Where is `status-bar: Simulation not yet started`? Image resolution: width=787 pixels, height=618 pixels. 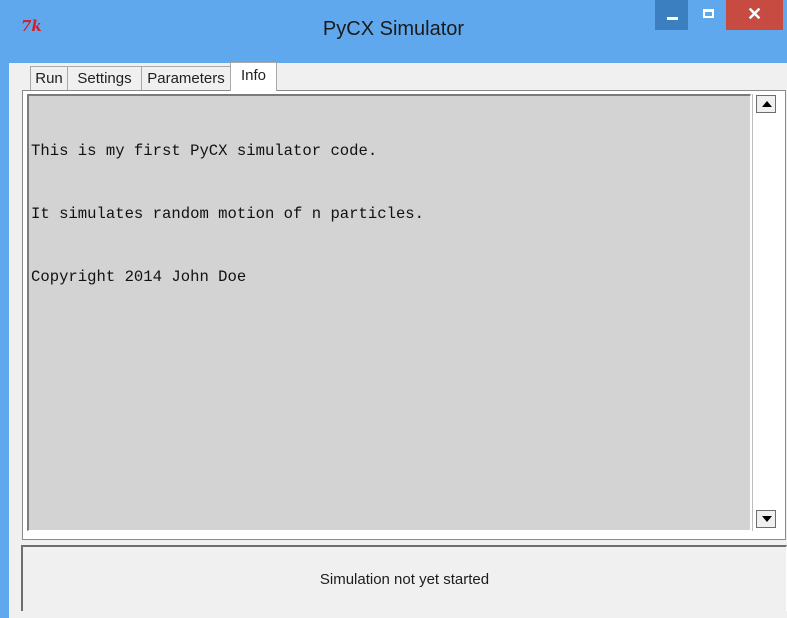
status-bar: Simulation not yet started is located at coordinates (404, 578).